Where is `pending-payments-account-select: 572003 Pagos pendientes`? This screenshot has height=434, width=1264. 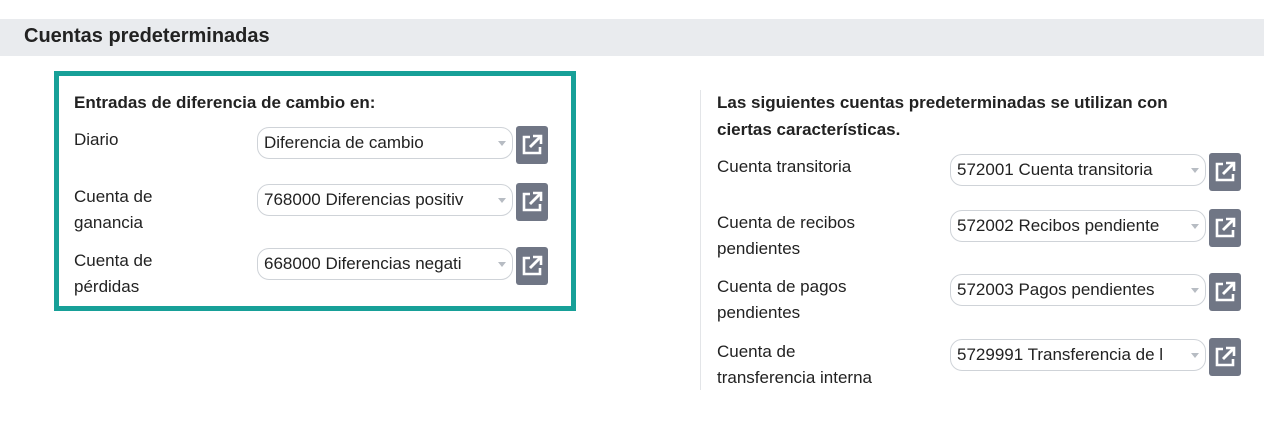
pending-payments-account-select: 572003 Pagos pendientes is located at coordinates (1078, 290).